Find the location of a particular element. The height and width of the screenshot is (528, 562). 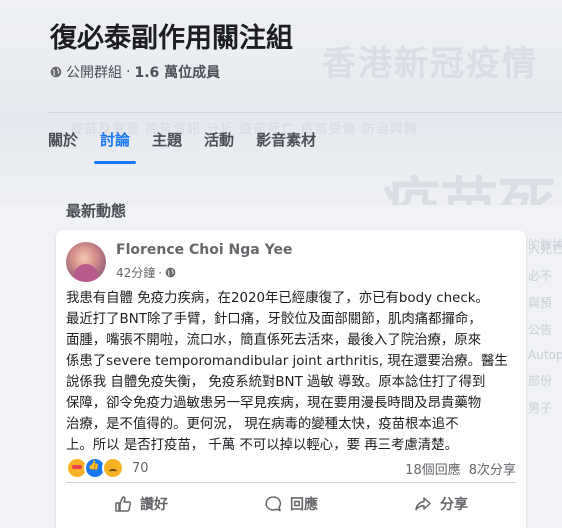

tab-about: 關於 is located at coordinates (63, 139).